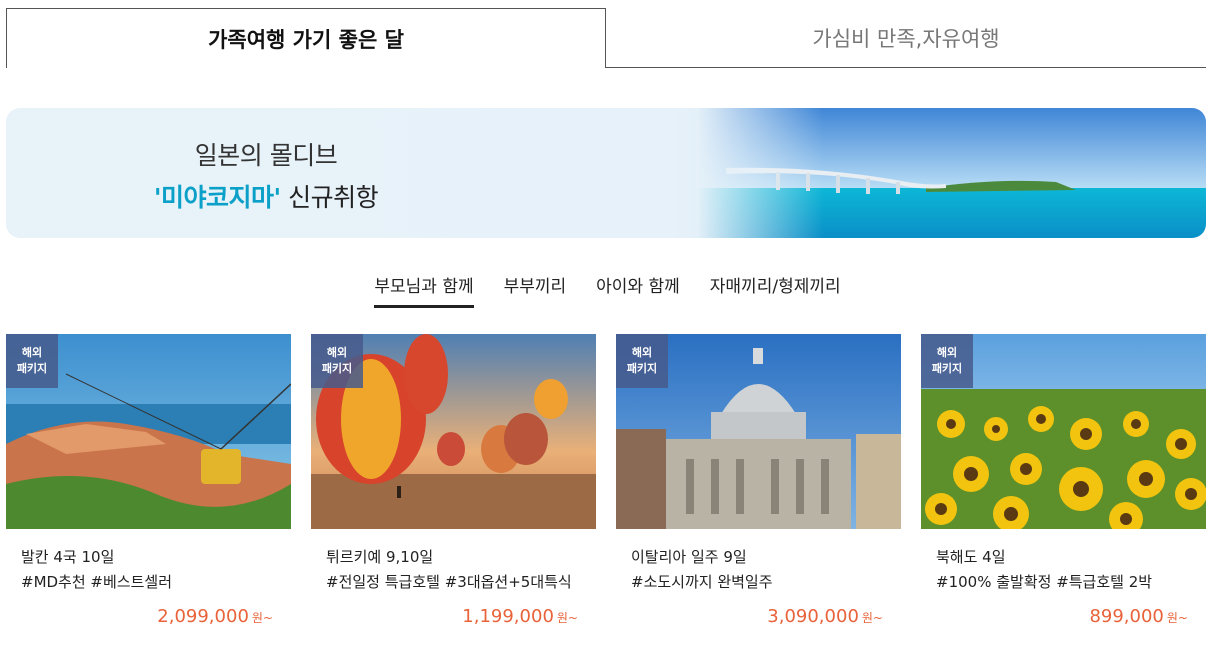 The image size is (1215, 647). I want to click on card-image-sunflowers: 해외 패키지, so click(1063, 431).